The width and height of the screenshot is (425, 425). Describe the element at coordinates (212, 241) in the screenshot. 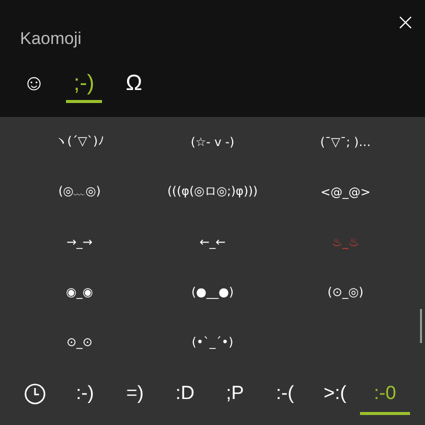

I see `kaomoji-item: ←_←` at that location.